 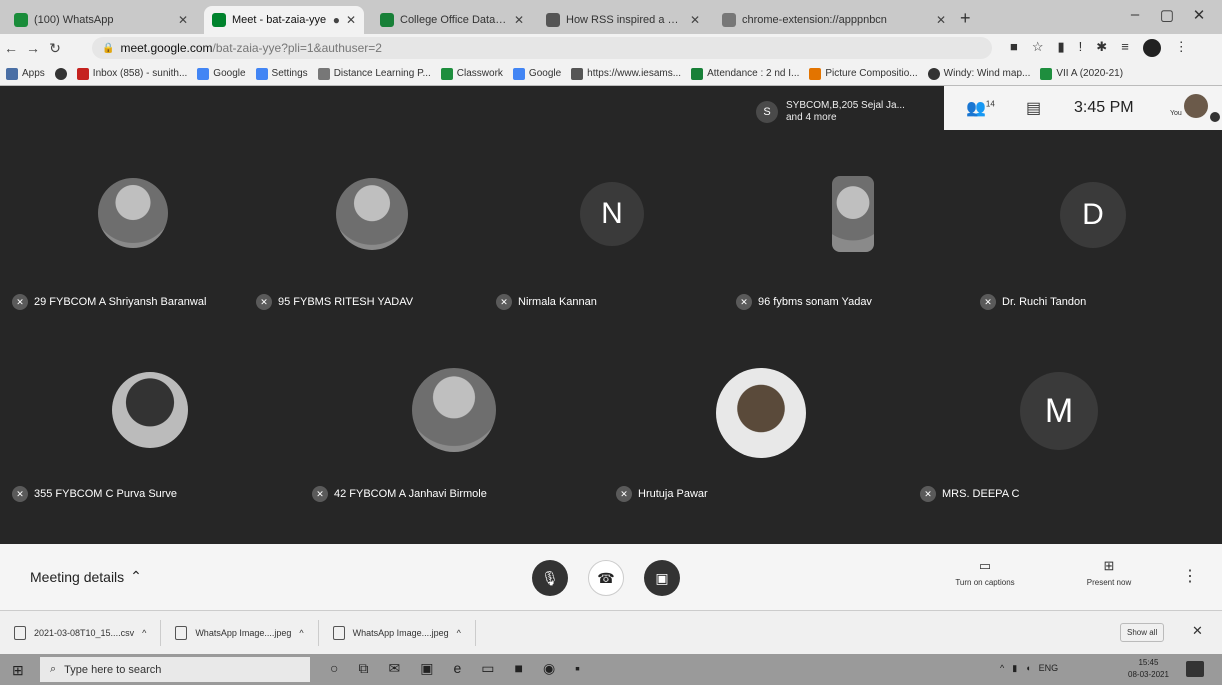 I want to click on image-file-icon, so click(x=338, y=632).